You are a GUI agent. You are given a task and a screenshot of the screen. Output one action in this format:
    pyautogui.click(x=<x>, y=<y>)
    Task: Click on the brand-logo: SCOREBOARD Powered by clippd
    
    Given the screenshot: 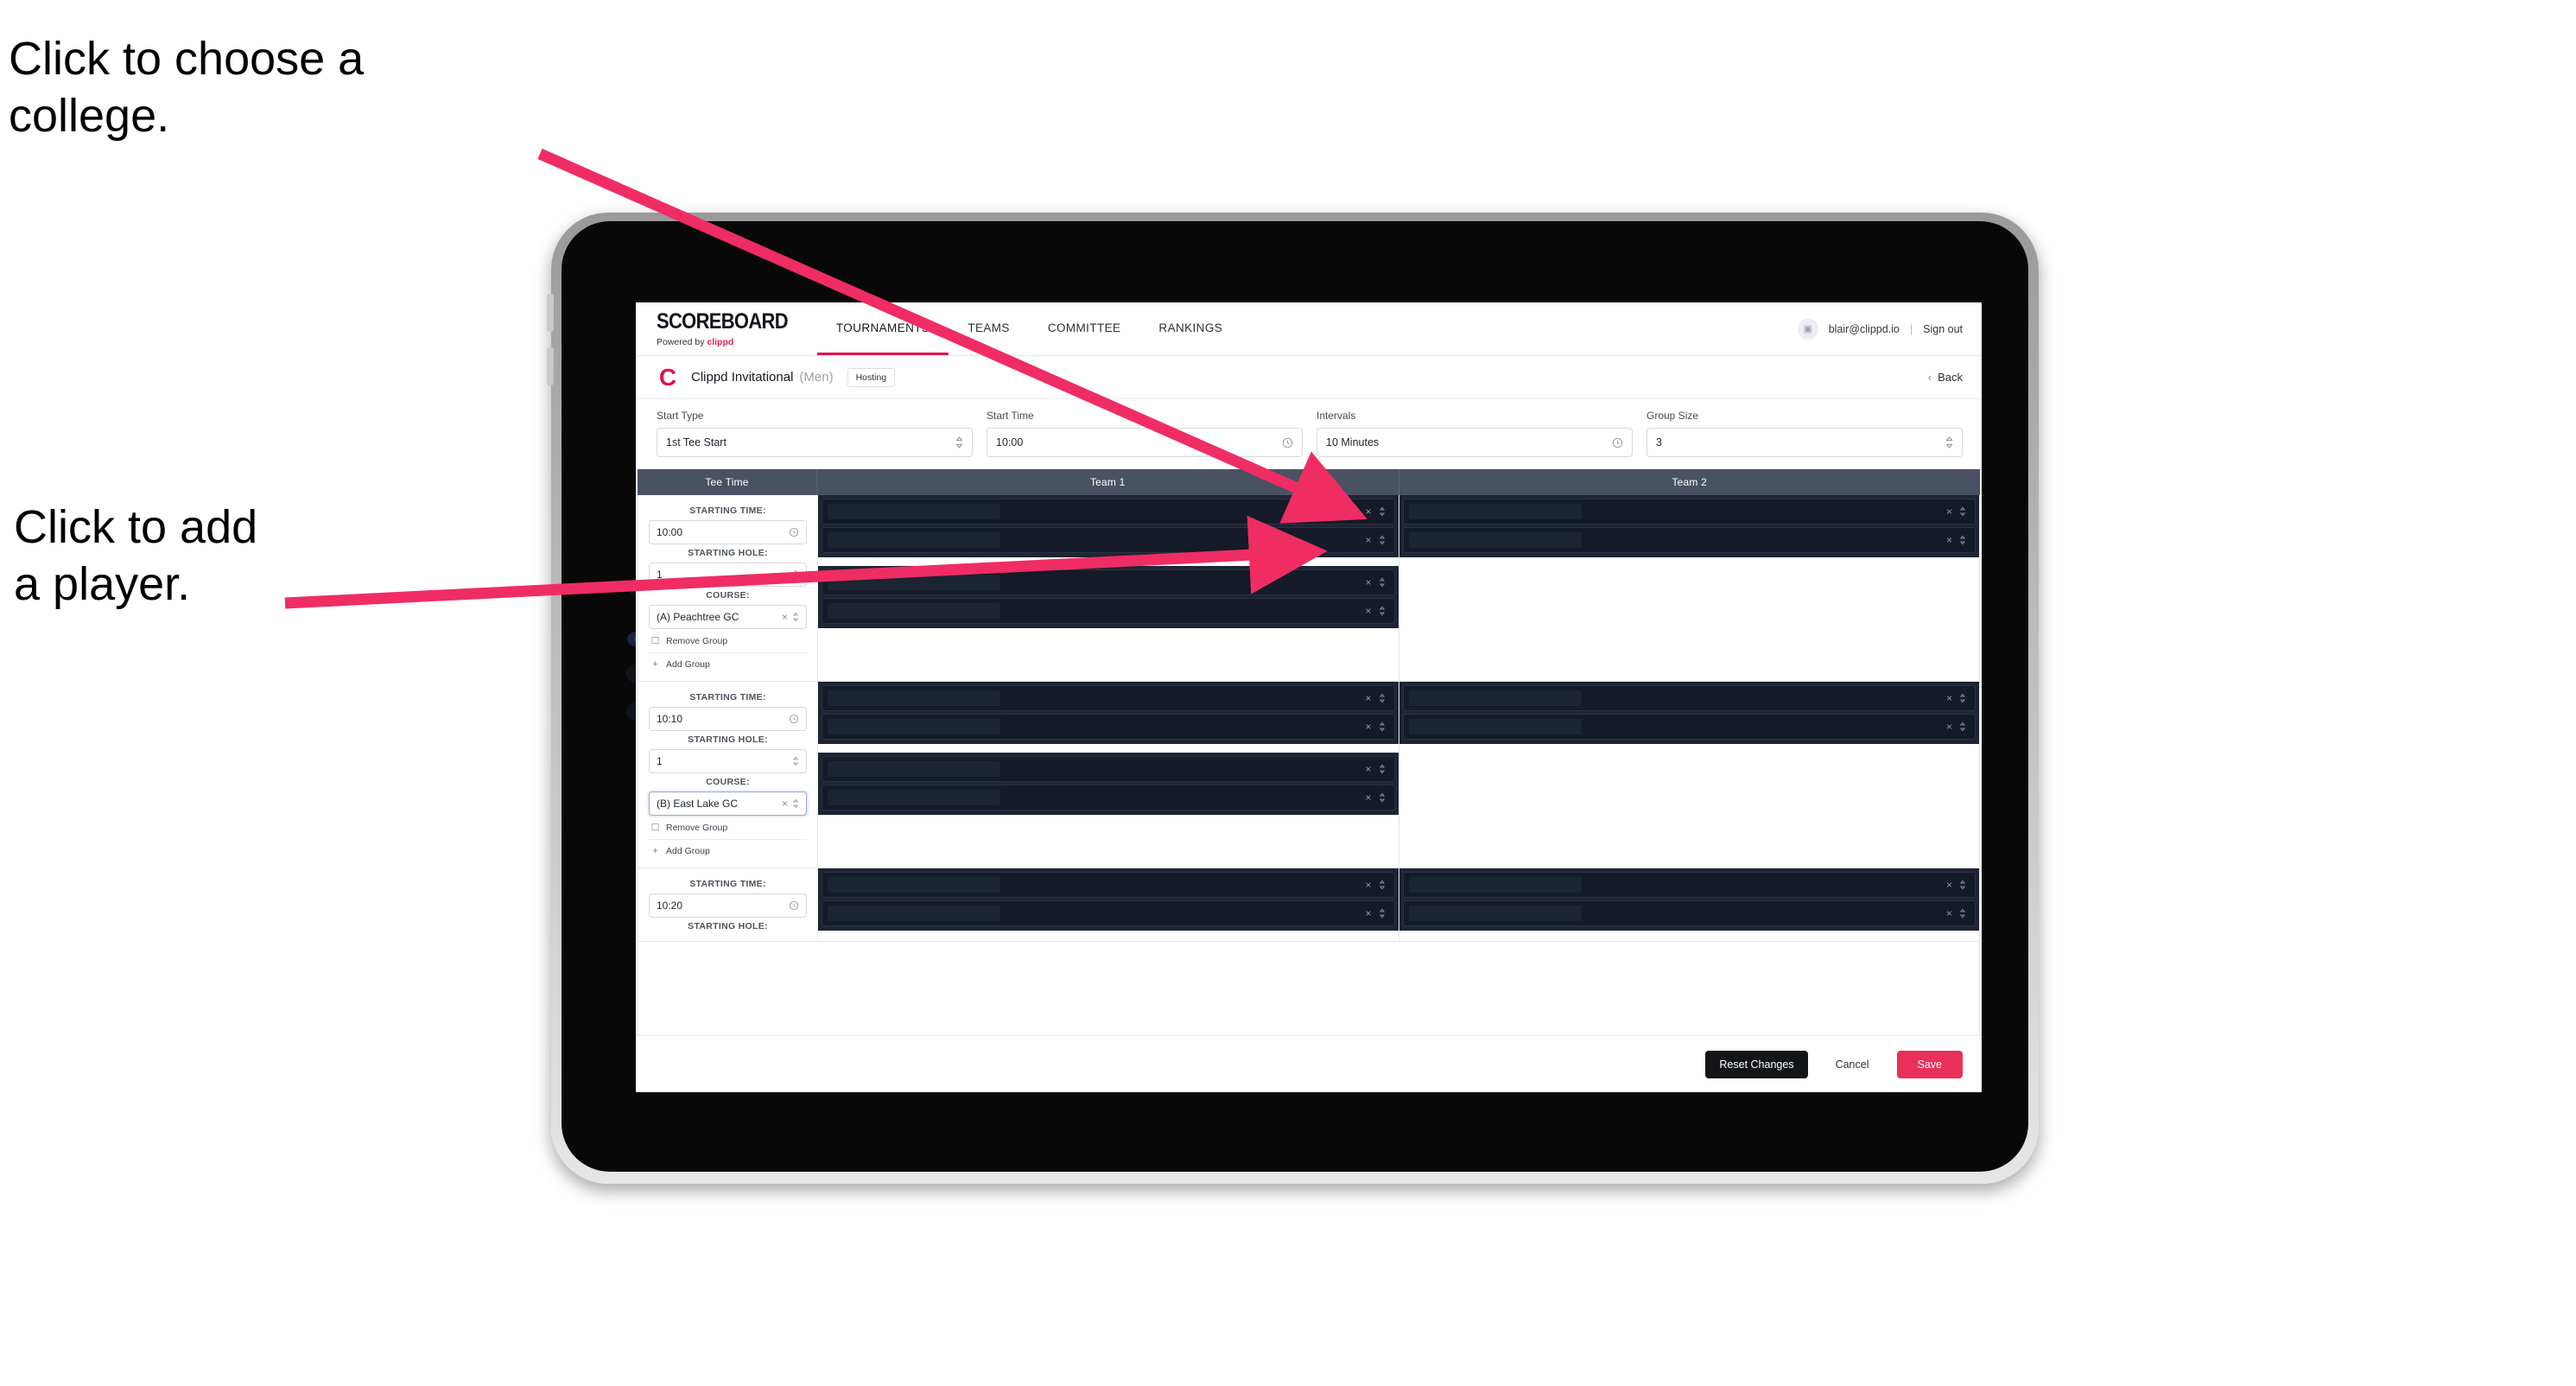 What is the action you would take?
    pyautogui.click(x=737, y=328)
    